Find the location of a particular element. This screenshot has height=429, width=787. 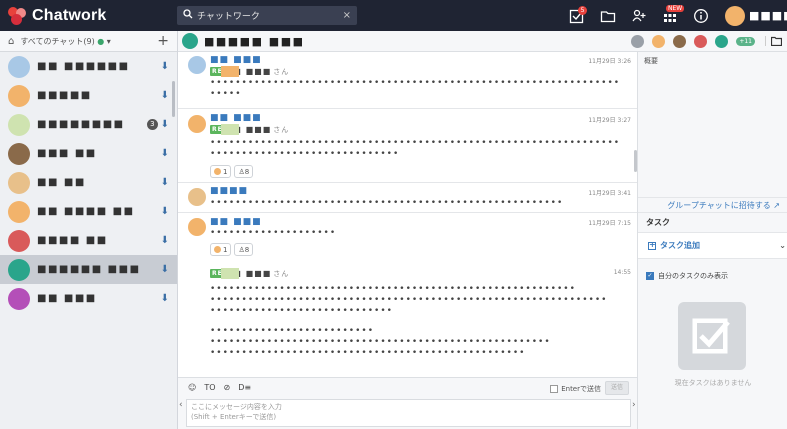

emoji-icon: ☺ is located at coordinates (192, 387).